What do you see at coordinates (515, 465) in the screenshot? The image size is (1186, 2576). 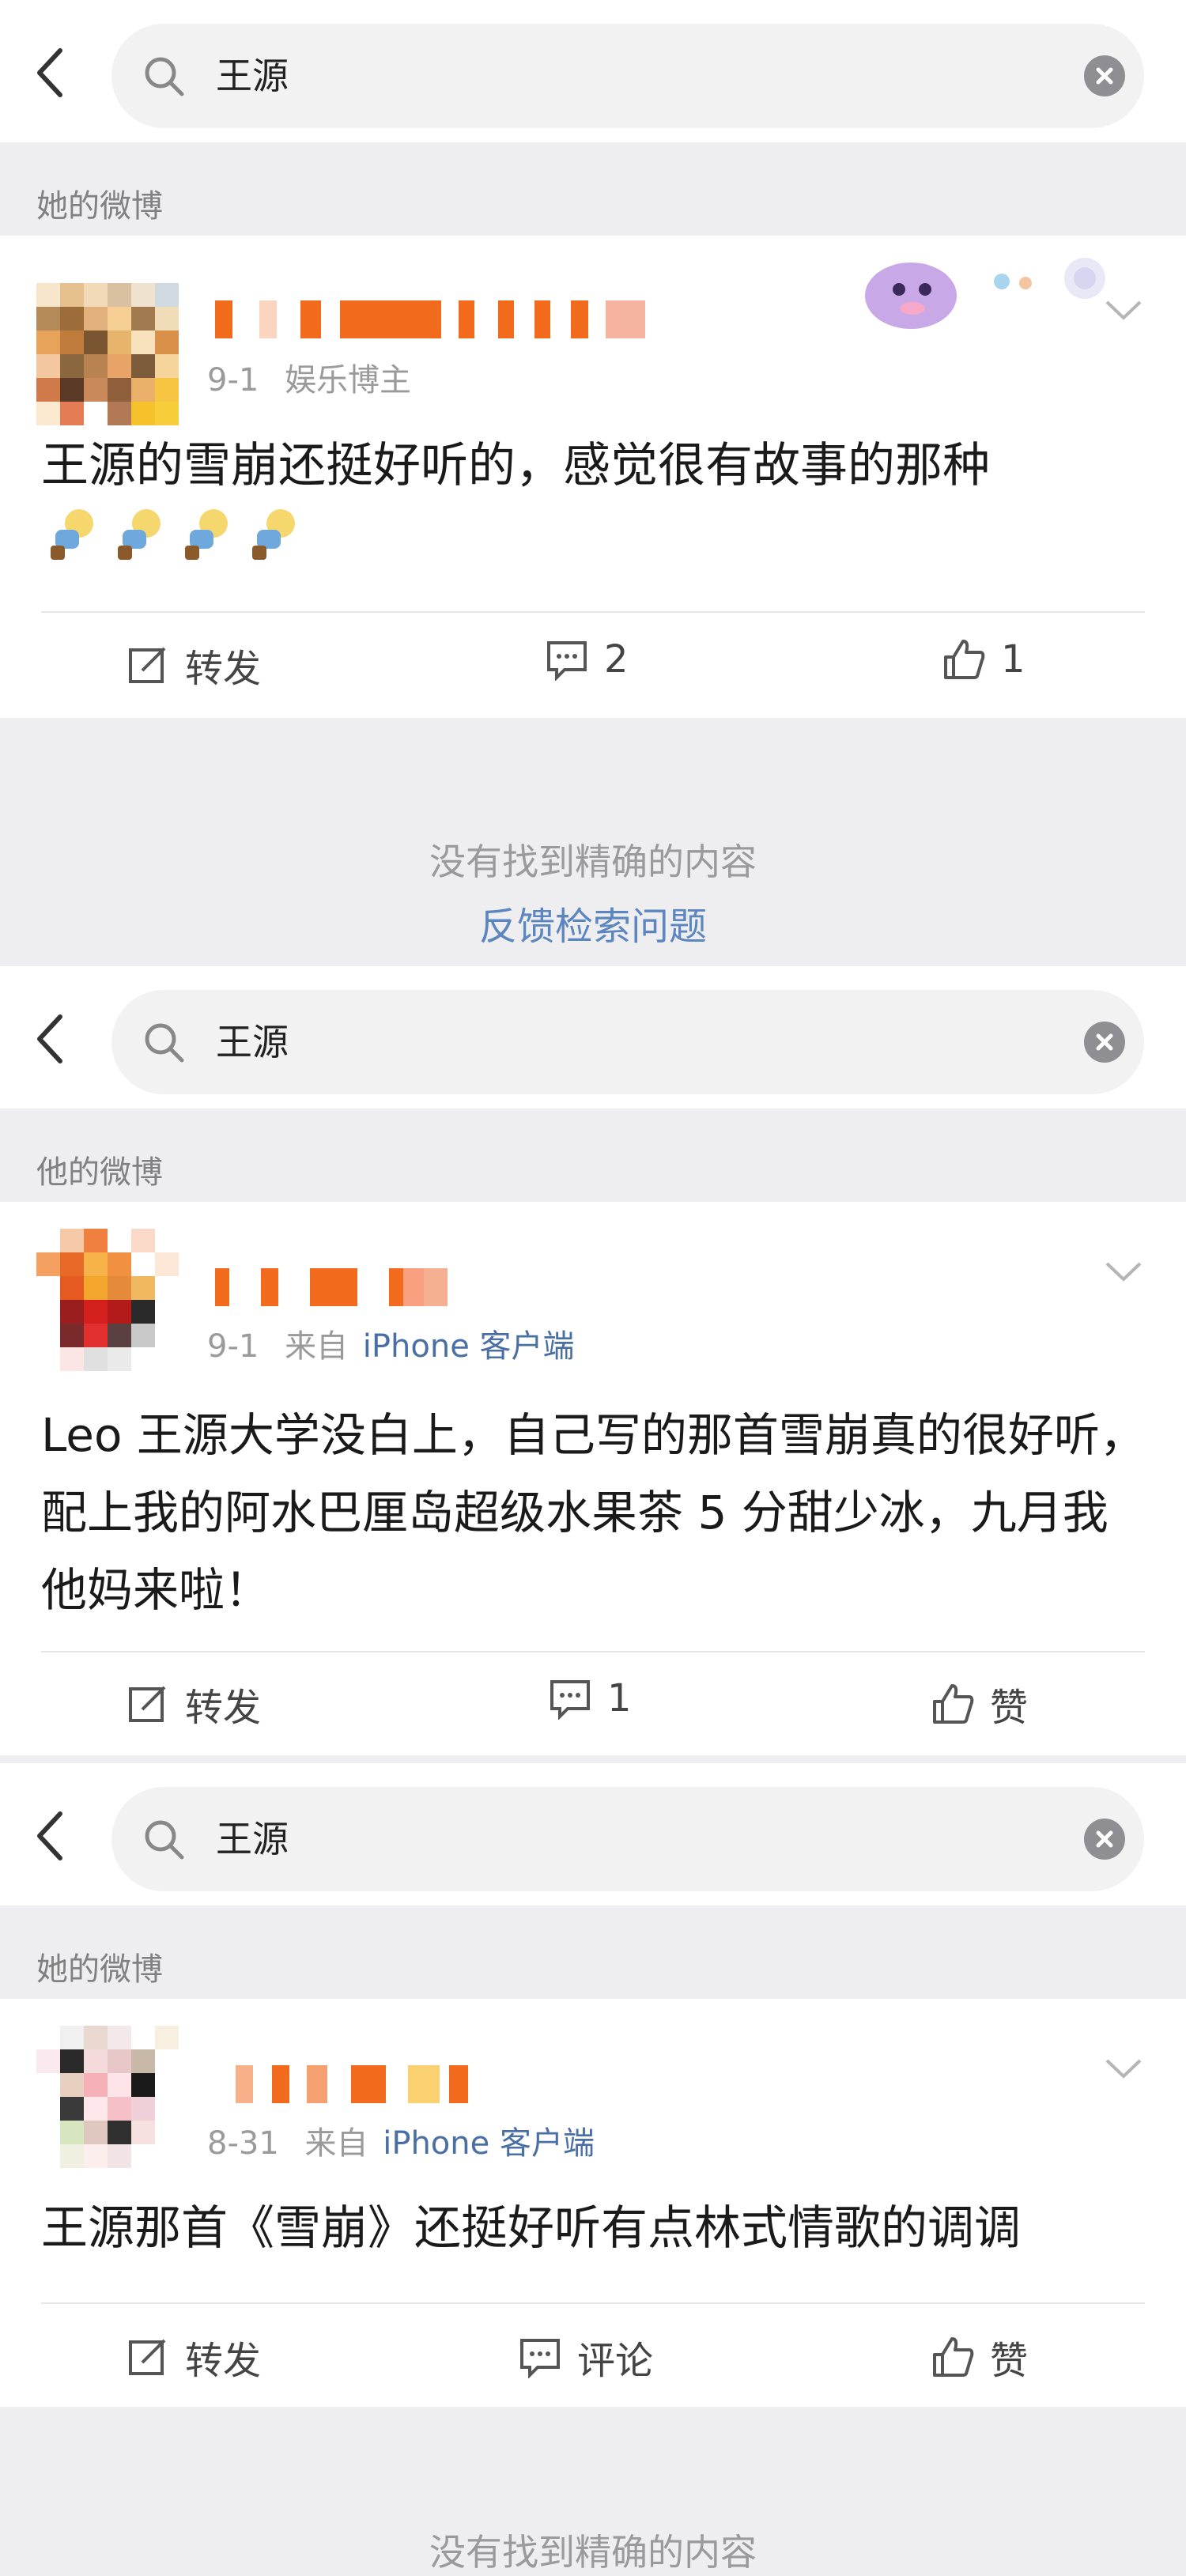 I see `post-text: 王源的雪崩还挺好听的，感觉很有故事的那种` at bounding box center [515, 465].